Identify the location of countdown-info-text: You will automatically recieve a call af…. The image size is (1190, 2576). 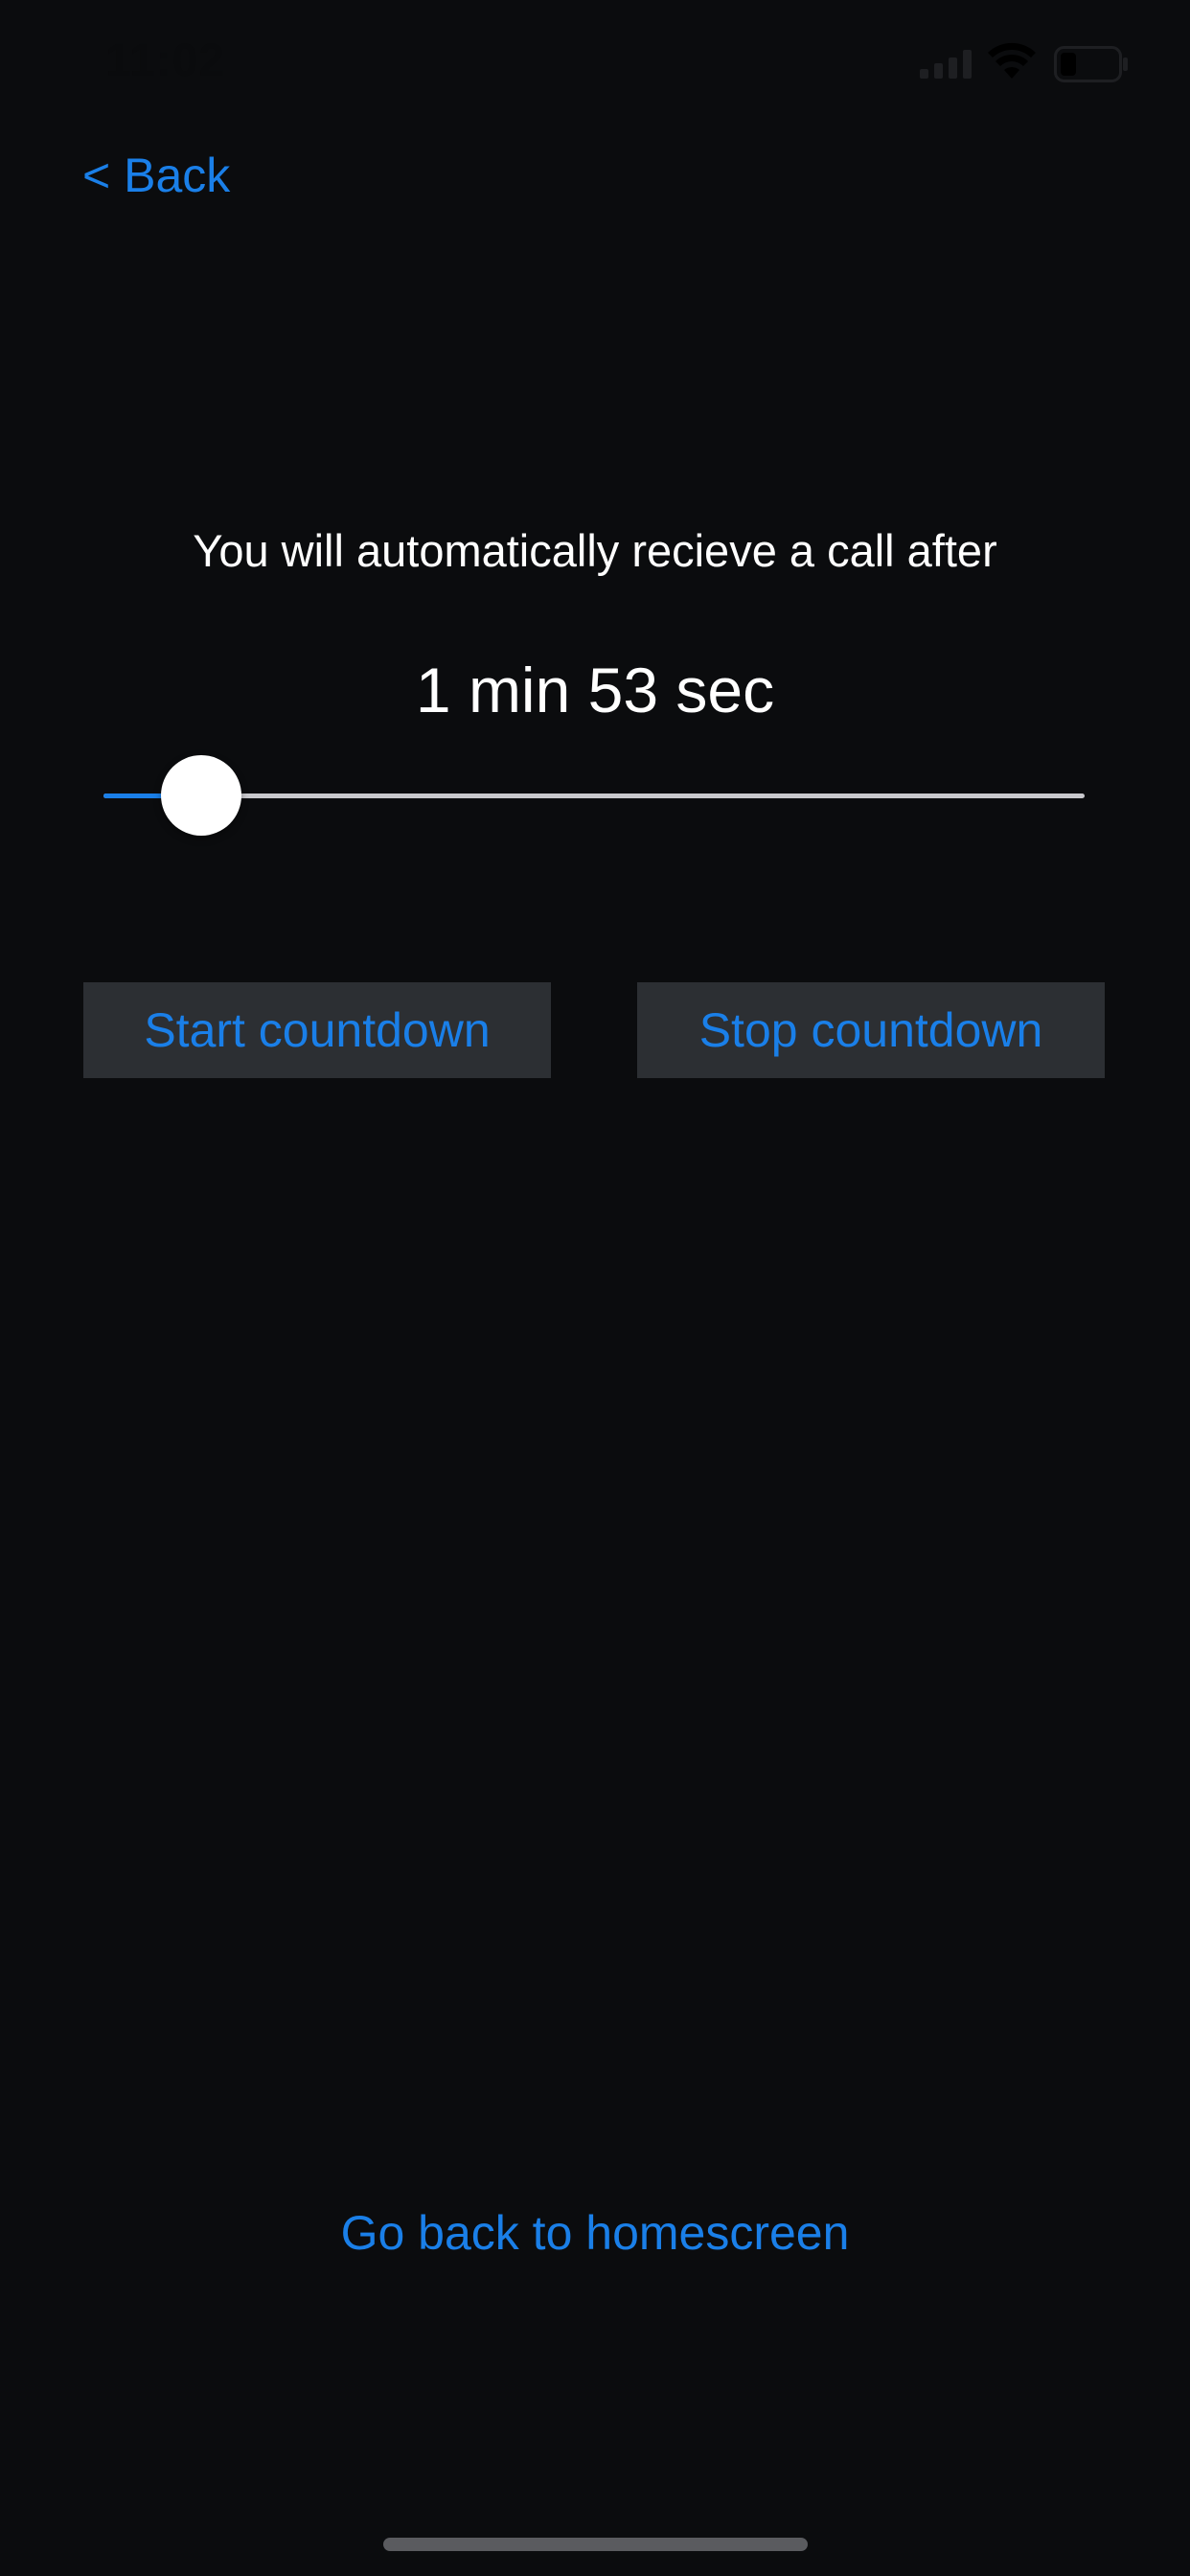
(595, 550).